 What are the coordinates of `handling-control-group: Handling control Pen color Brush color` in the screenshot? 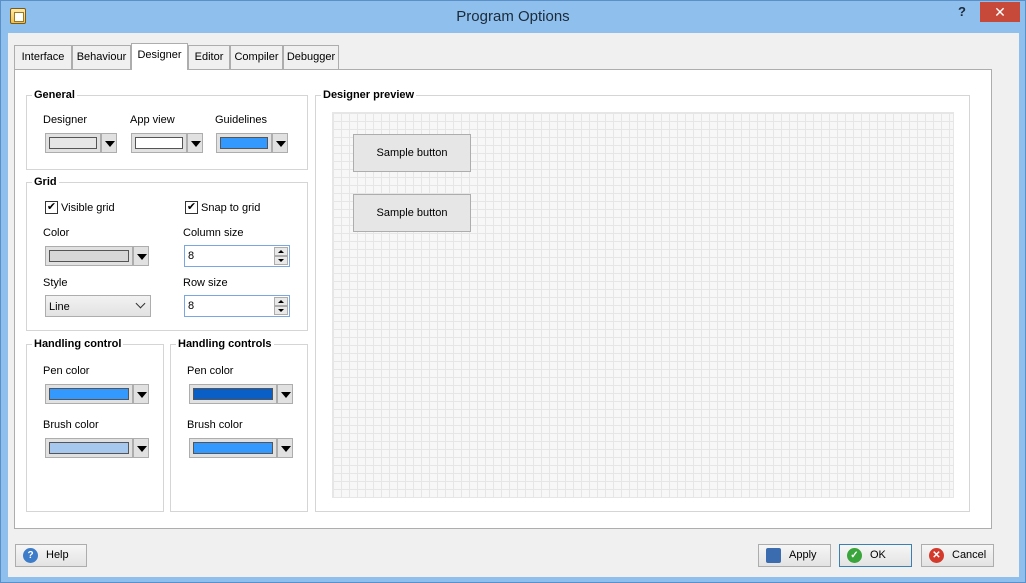 It's located at (95, 425).